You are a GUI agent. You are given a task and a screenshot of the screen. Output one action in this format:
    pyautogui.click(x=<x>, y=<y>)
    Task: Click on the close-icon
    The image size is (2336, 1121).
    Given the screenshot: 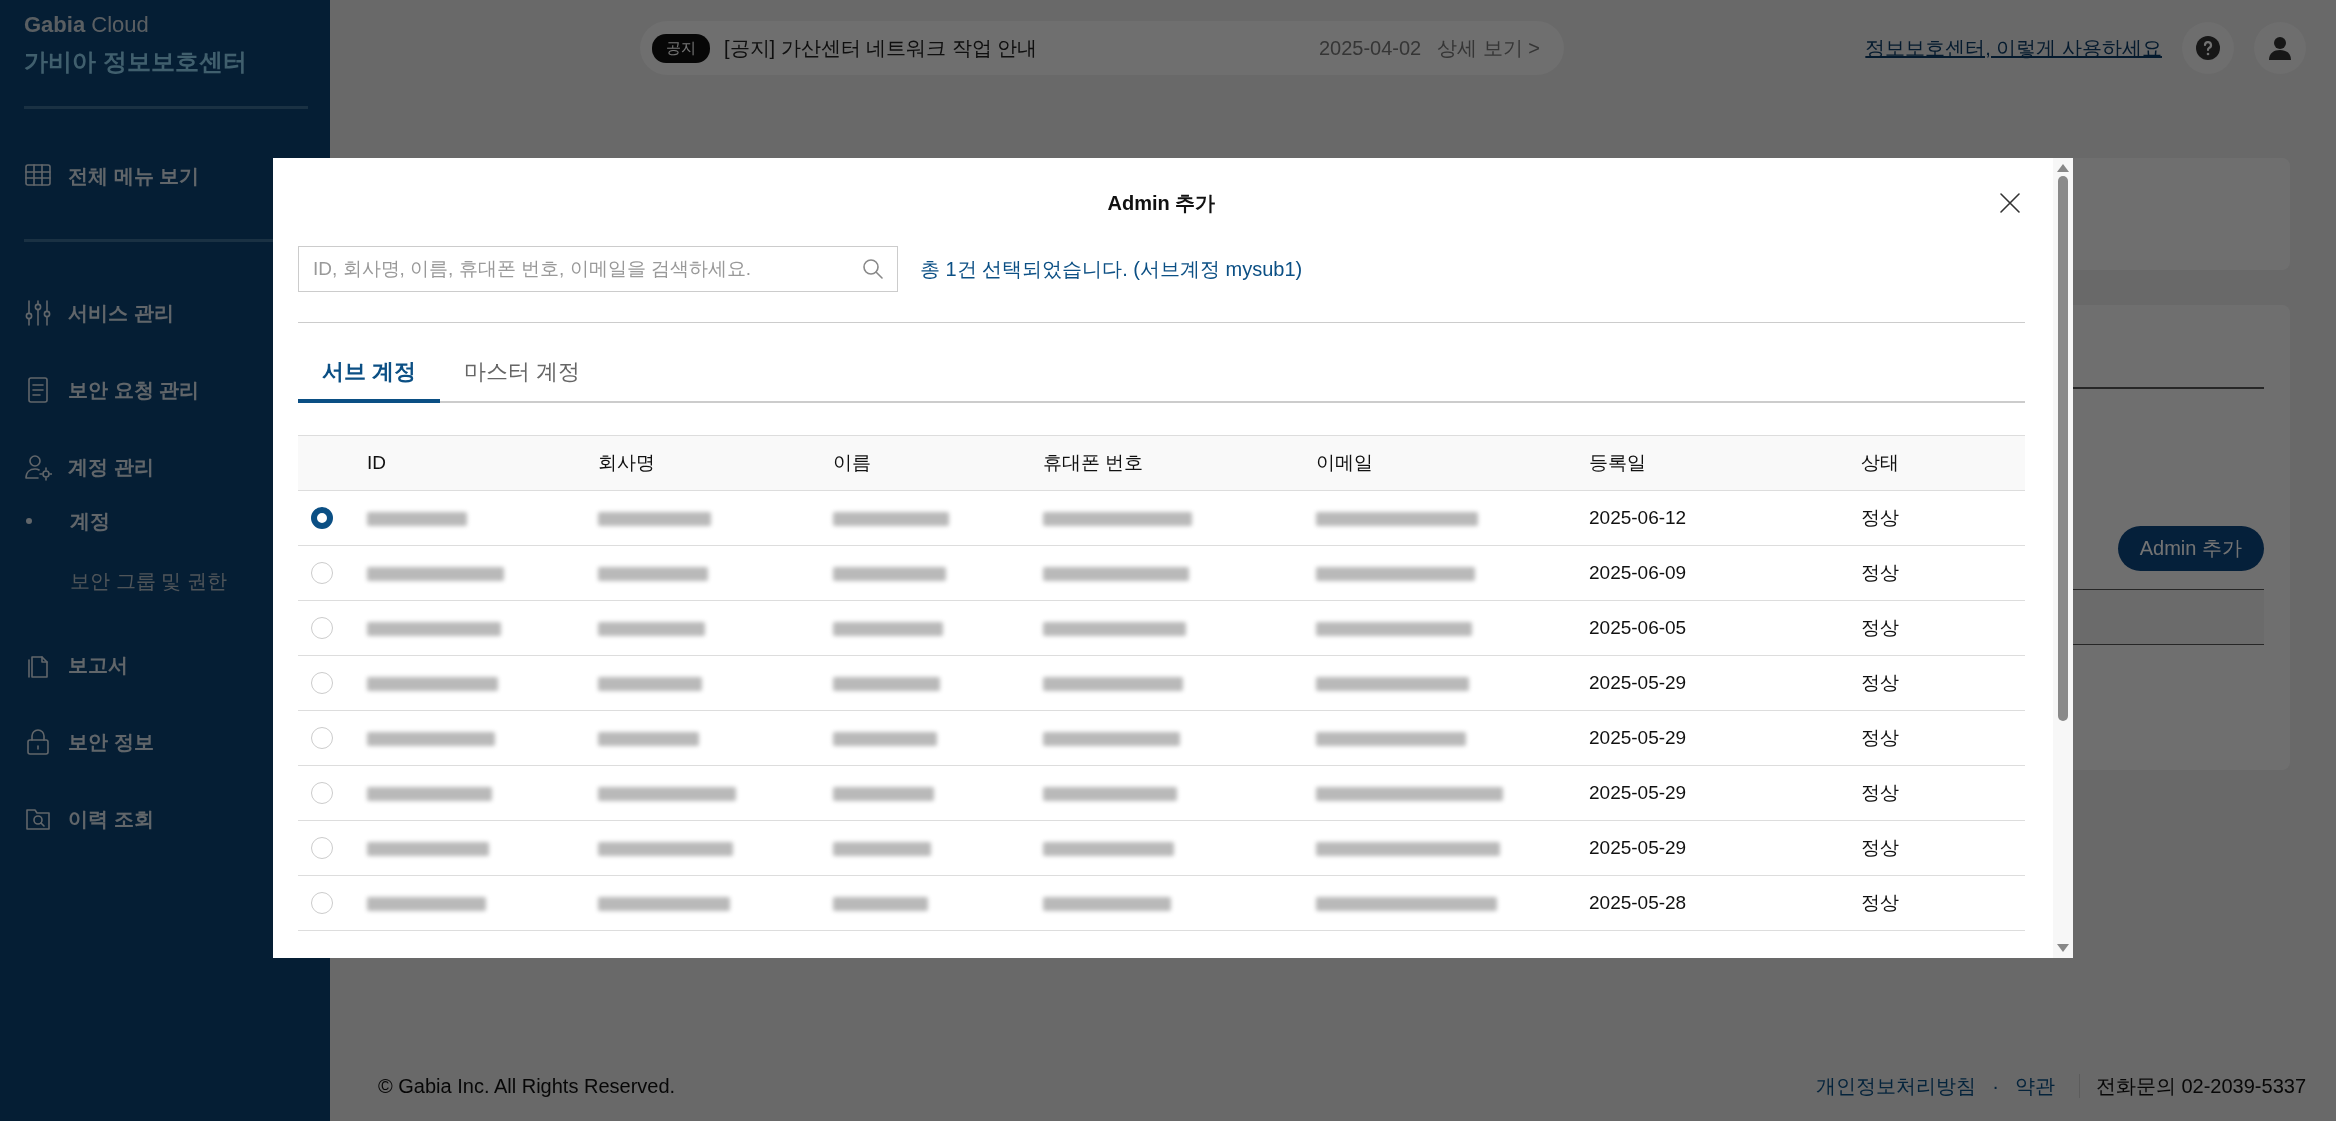 What is the action you would take?
    pyautogui.click(x=2010, y=203)
    